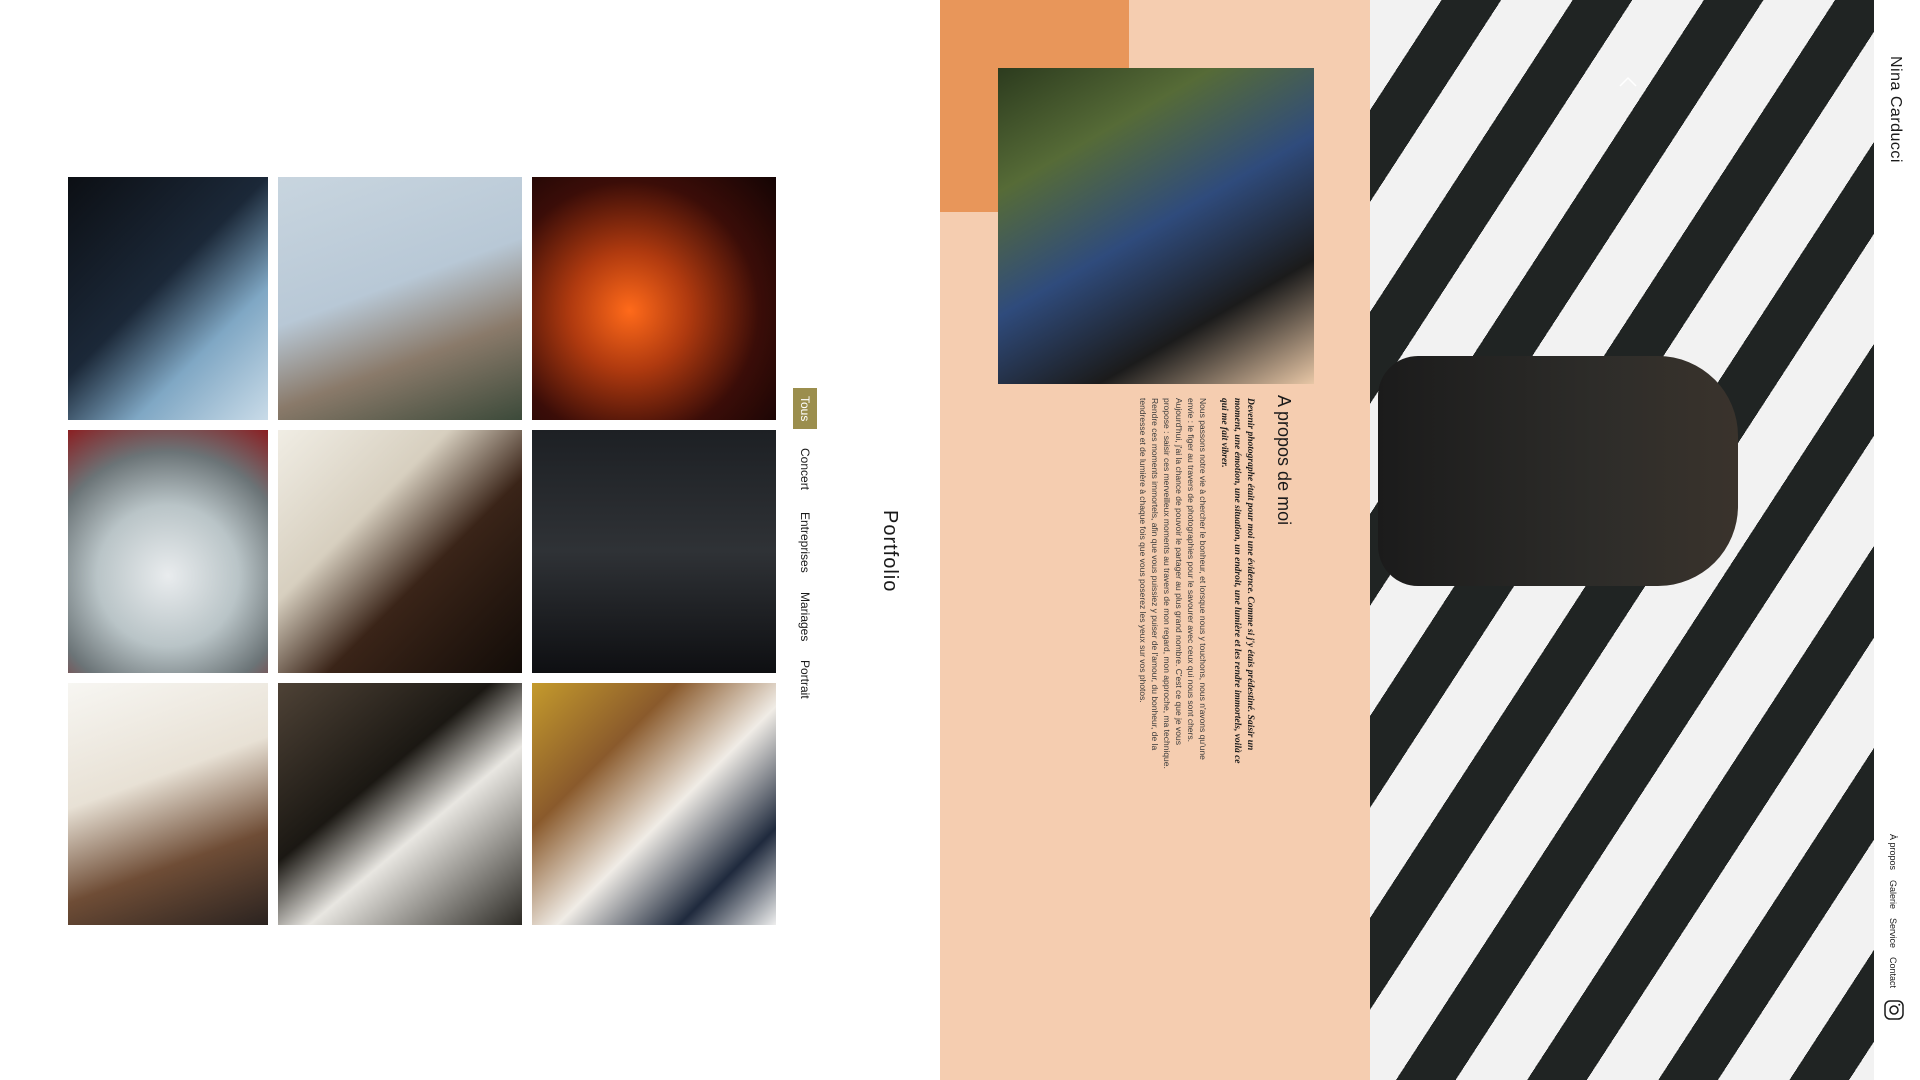 This screenshot has width=1920, height=1080. Describe the element at coordinates (1895, 109) in the screenshot. I see `site-name: Nina Carducci` at that location.